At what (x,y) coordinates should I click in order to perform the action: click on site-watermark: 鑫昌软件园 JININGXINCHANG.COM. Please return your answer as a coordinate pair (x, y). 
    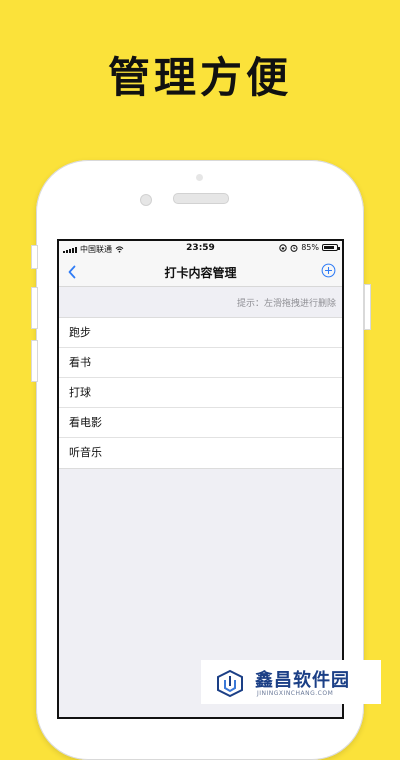
    Looking at the image, I should click on (291, 682).